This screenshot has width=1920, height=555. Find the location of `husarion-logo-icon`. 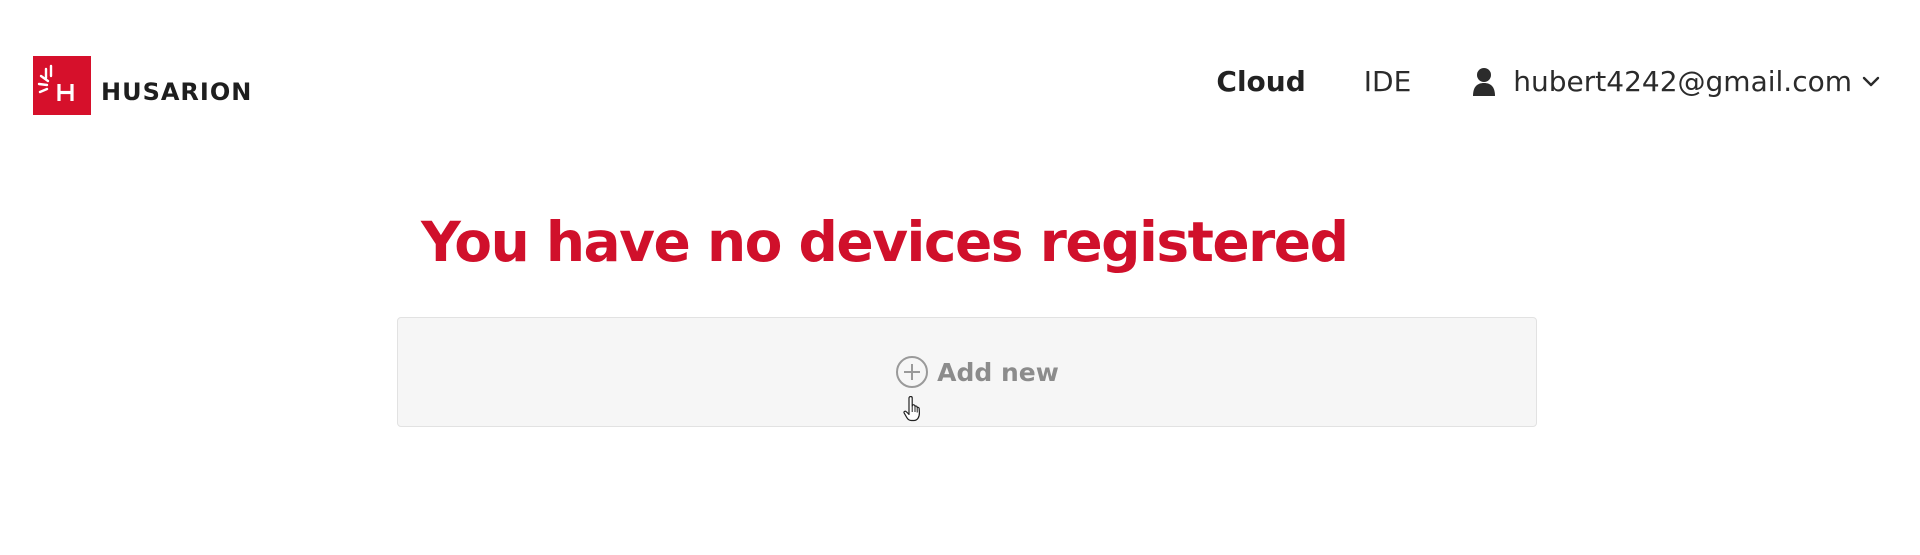

husarion-logo-icon is located at coordinates (62, 85).